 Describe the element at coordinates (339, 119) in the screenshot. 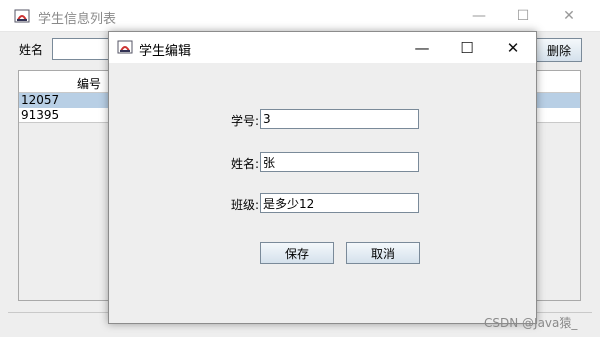

I see `student-id-field` at that location.